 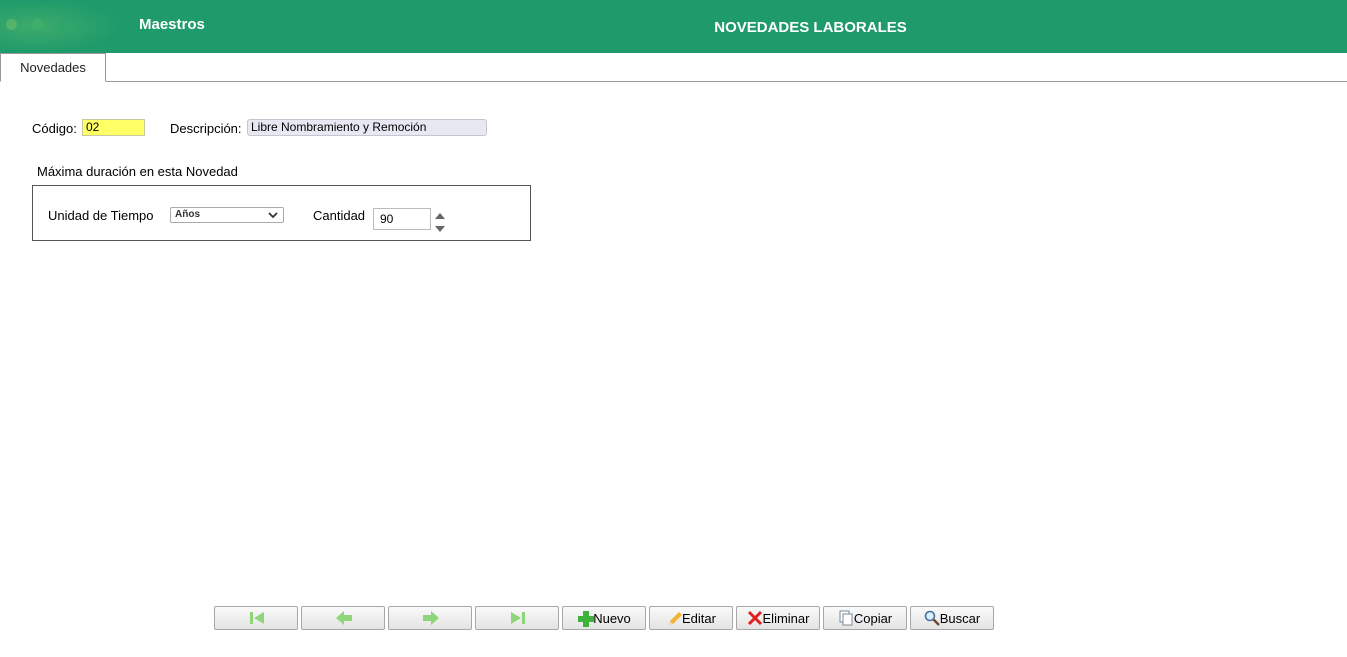 What do you see at coordinates (755, 618) in the screenshot?
I see `delete-x-icon` at bounding box center [755, 618].